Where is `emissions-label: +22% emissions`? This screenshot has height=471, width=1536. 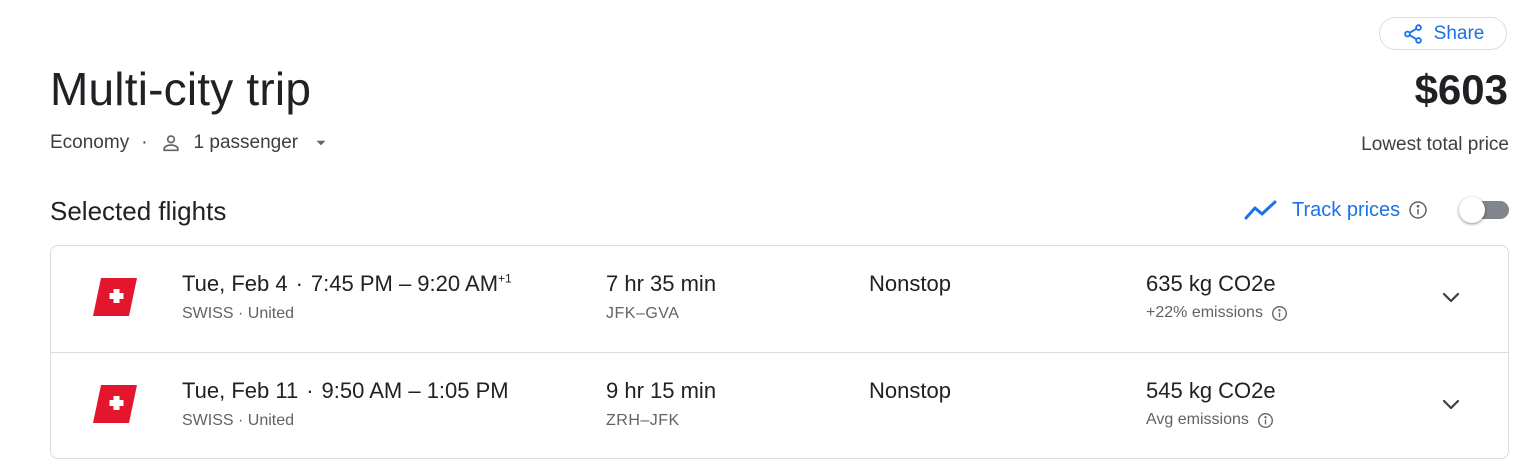 emissions-label: +22% emissions is located at coordinates (1204, 312).